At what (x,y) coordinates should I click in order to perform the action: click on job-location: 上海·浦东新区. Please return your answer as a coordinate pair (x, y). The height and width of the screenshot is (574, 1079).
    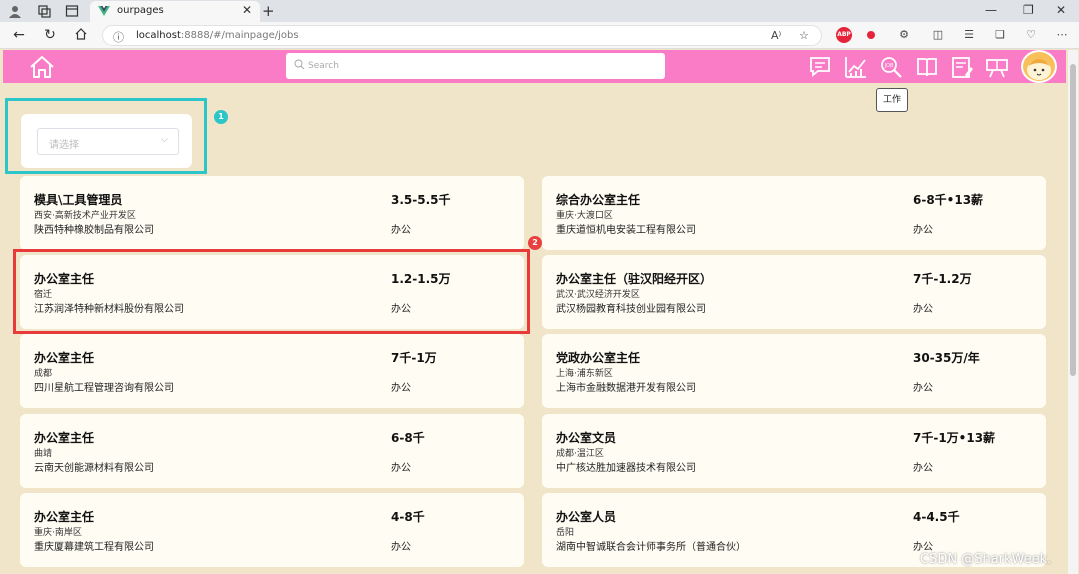
    Looking at the image, I should click on (584, 374).